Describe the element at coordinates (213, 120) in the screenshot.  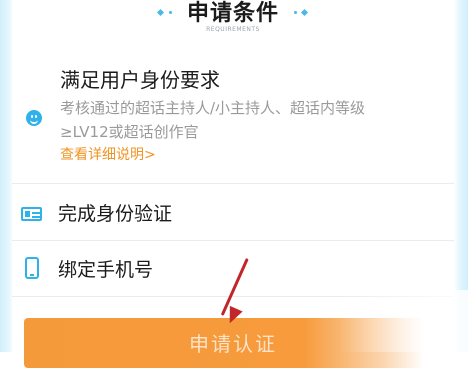
I see `requirement-description: 考核通过的超话主持人/小主持人、超话内等级≥LV12或超话创作官` at that location.